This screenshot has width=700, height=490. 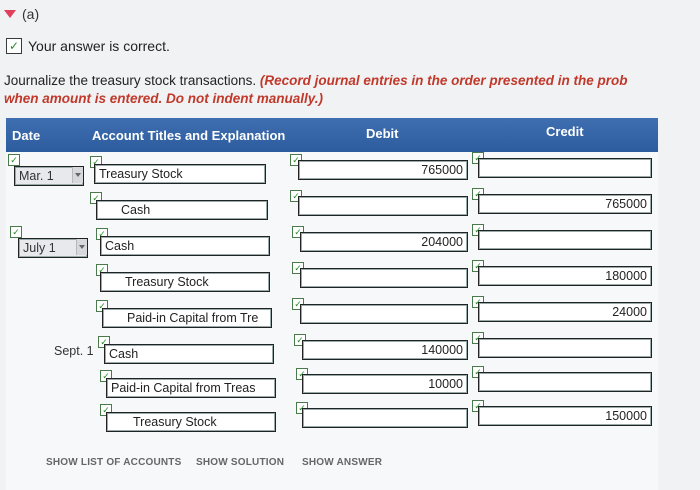 I want to click on debit-field: 140000, so click(x=385, y=350).